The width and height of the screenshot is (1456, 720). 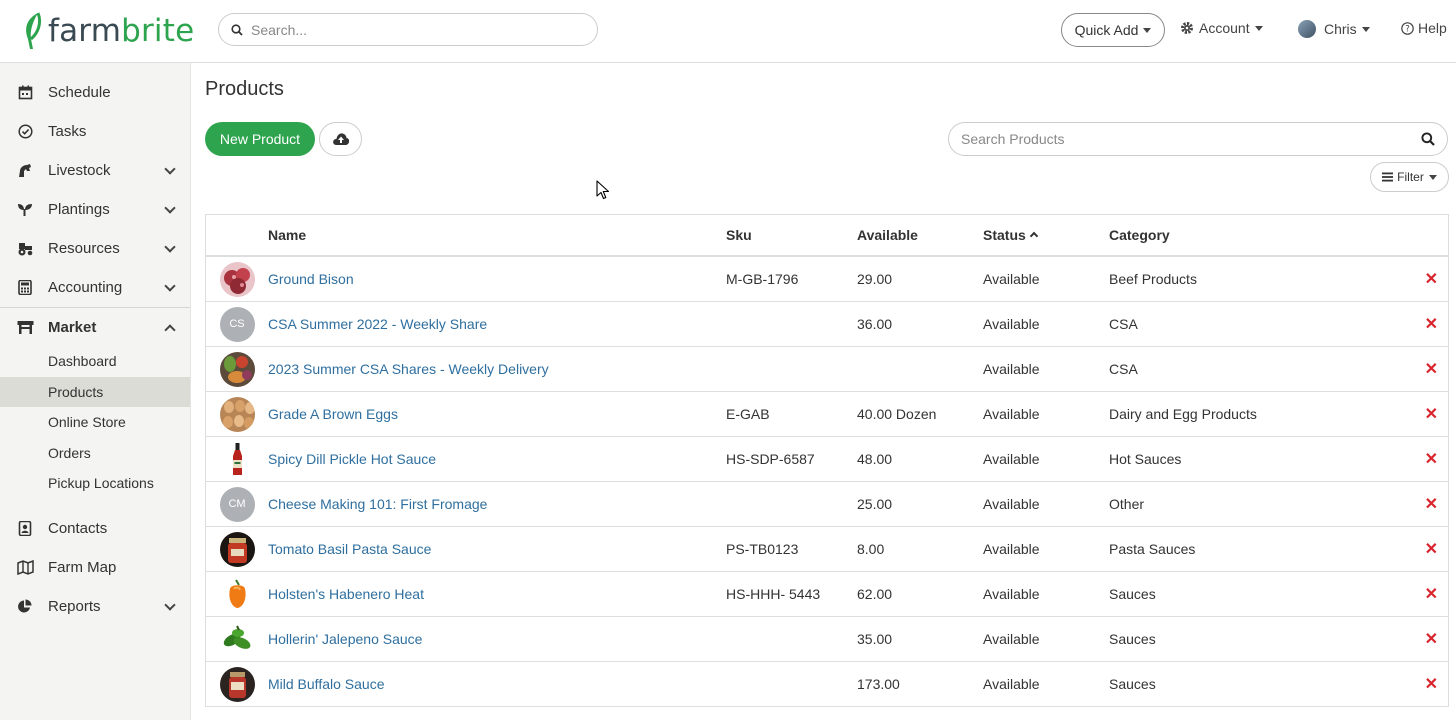 What do you see at coordinates (95, 287) in the screenshot?
I see `sidebar-item-accounting: Accounting` at bounding box center [95, 287].